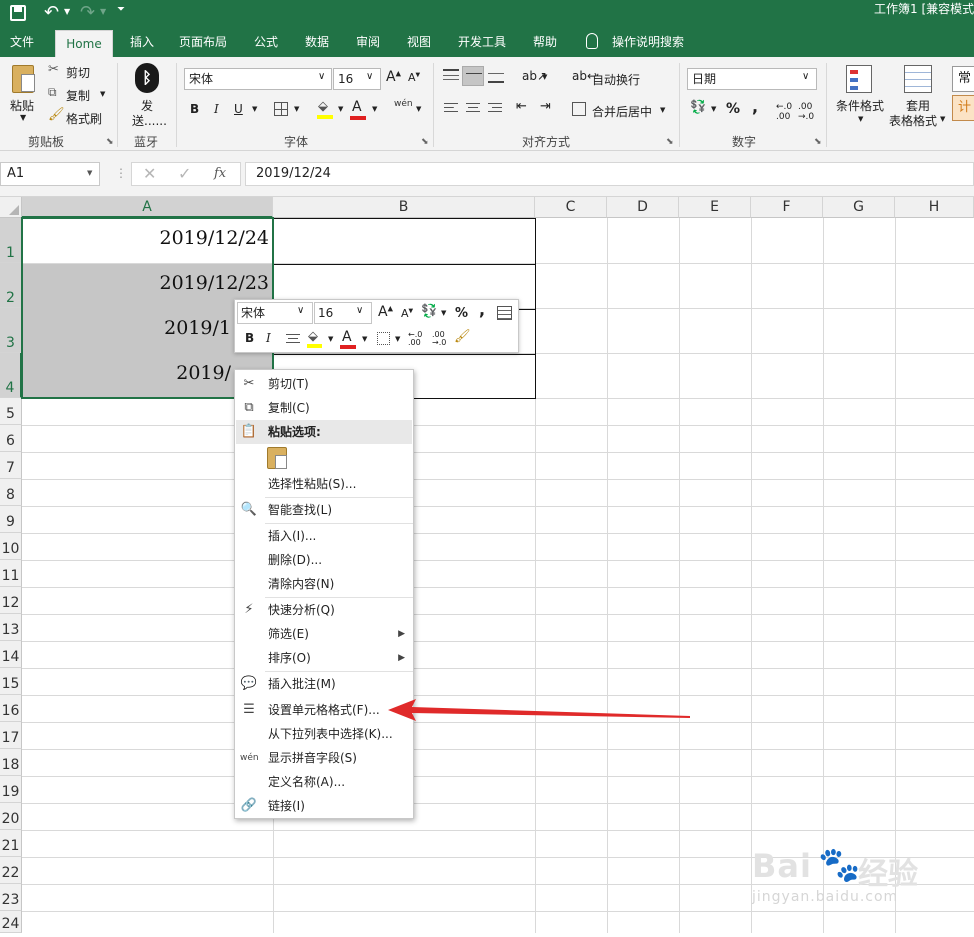 Image resolution: width=974 pixels, height=937 pixels. What do you see at coordinates (385, 312) in the screenshot?
I see `mini-increase-font-icon: A▲` at bounding box center [385, 312].